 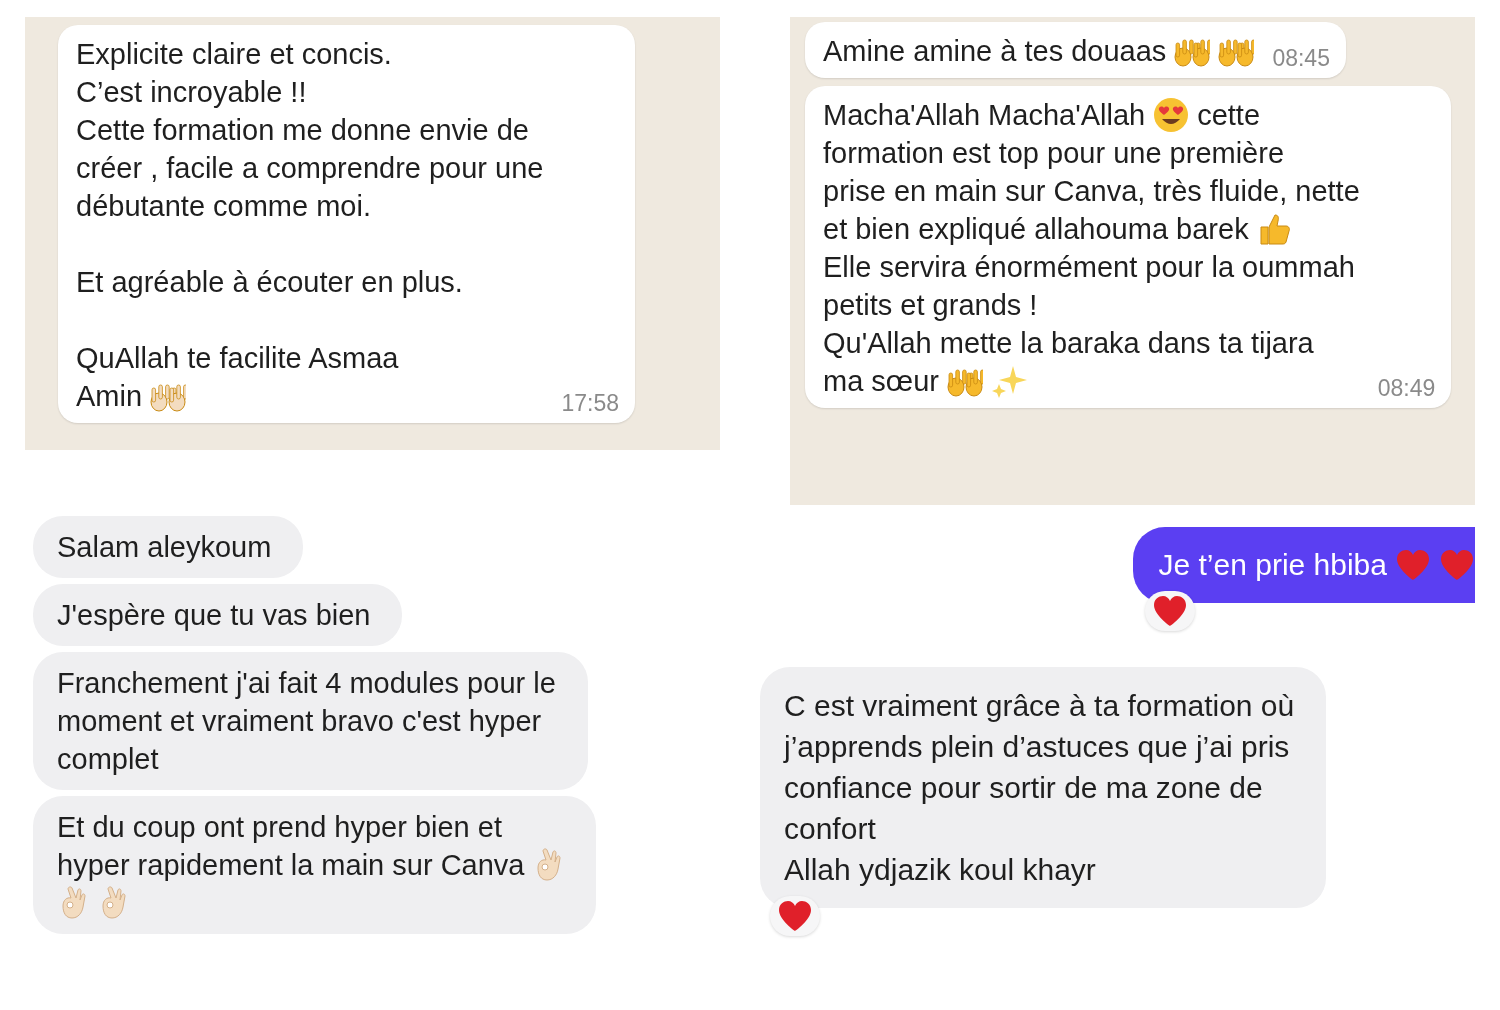 I want to click on message-text: ma sœur, so click(x=881, y=381).